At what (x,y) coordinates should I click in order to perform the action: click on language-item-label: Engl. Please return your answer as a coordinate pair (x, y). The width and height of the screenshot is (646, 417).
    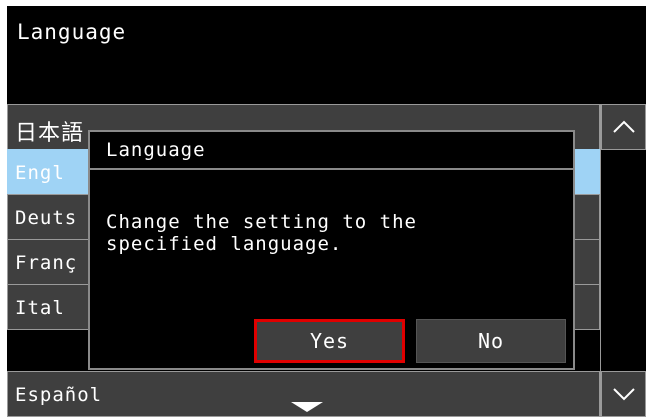
    Looking at the image, I should click on (40, 173).